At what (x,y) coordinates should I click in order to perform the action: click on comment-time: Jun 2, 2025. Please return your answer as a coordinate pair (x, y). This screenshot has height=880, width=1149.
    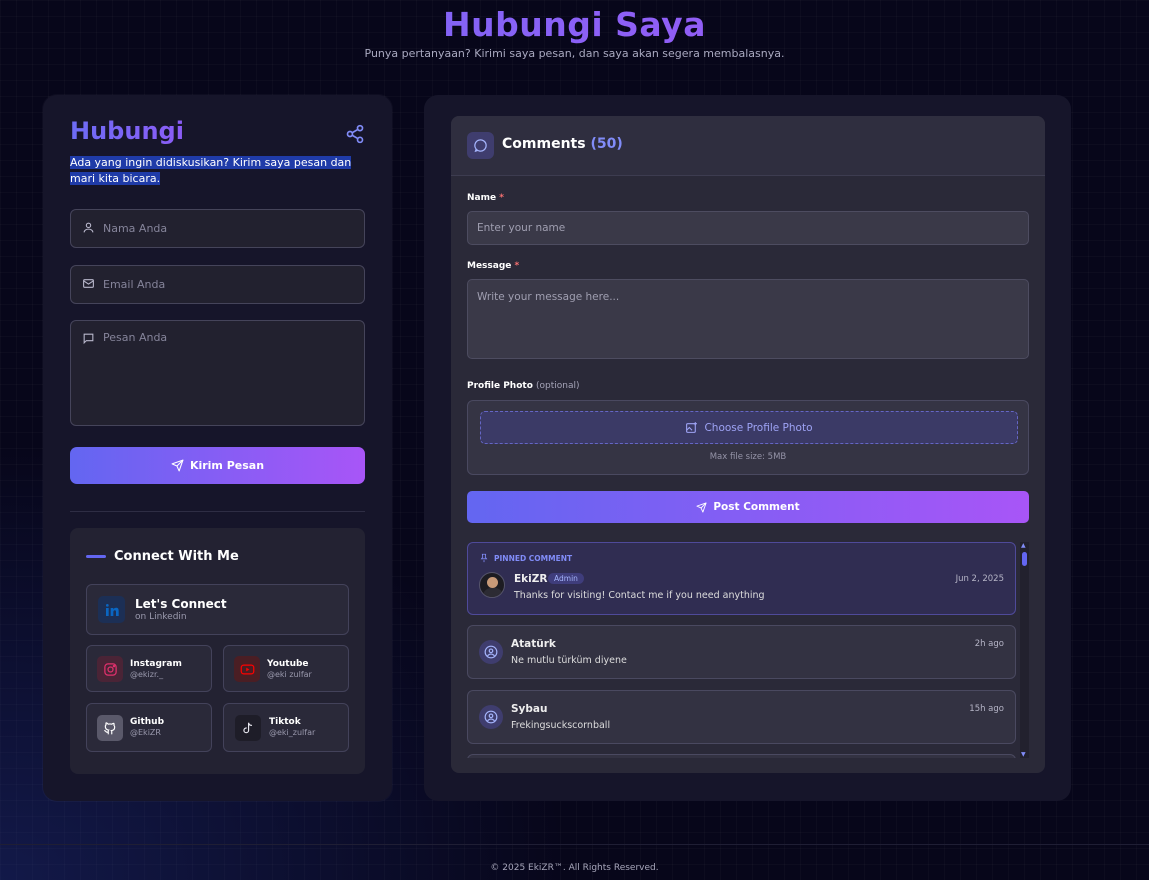
    Looking at the image, I should click on (979, 579).